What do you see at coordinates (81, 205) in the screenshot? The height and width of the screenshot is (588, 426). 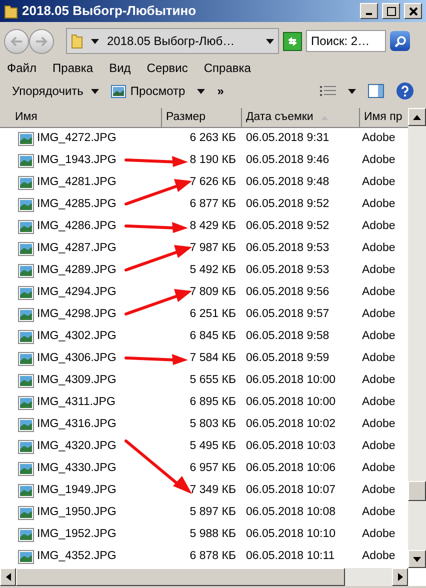 I see `file-name-cell: IMG_4285.JPG` at bounding box center [81, 205].